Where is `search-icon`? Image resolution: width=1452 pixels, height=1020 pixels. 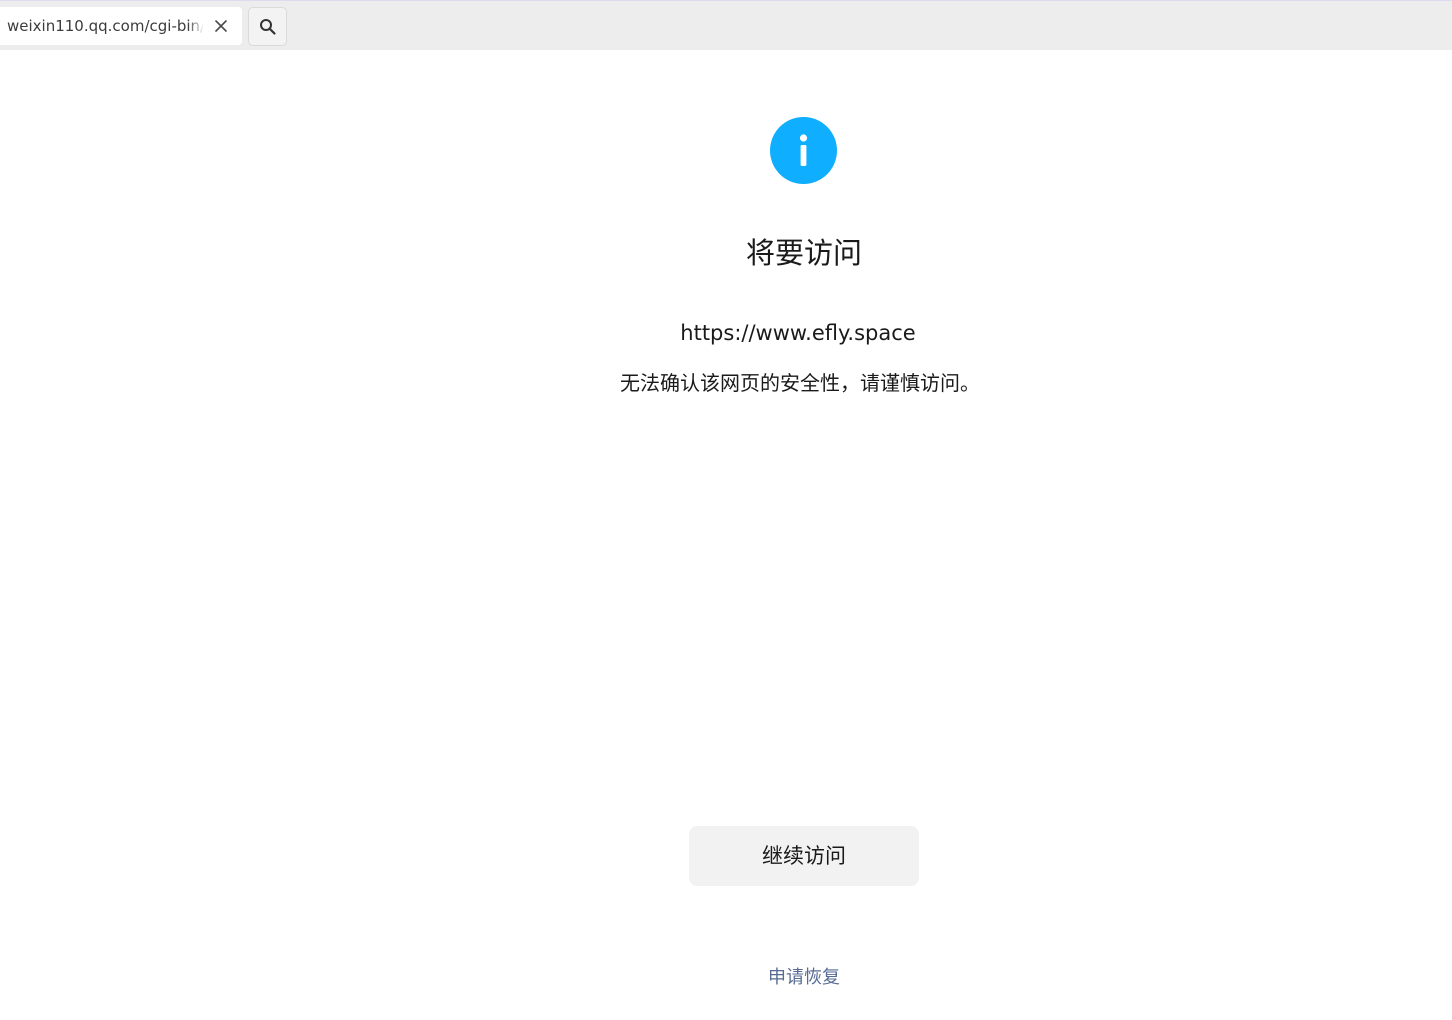 search-icon is located at coordinates (268, 27).